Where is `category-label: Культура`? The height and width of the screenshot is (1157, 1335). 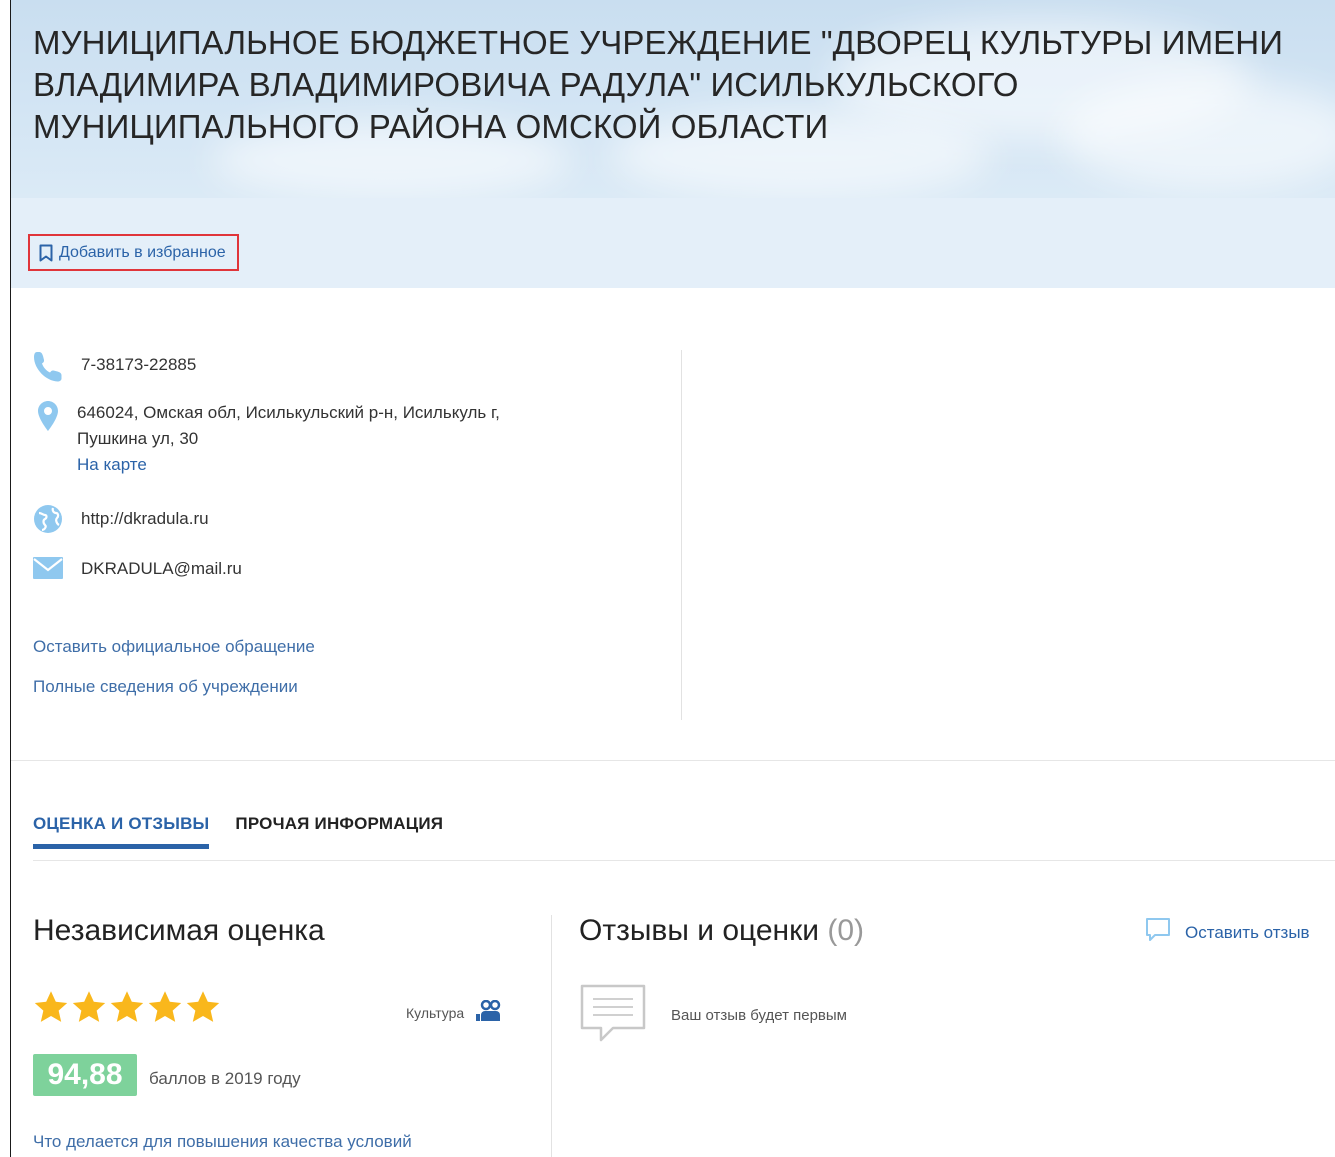
category-label: Культура is located at coordinates (455, 1012).